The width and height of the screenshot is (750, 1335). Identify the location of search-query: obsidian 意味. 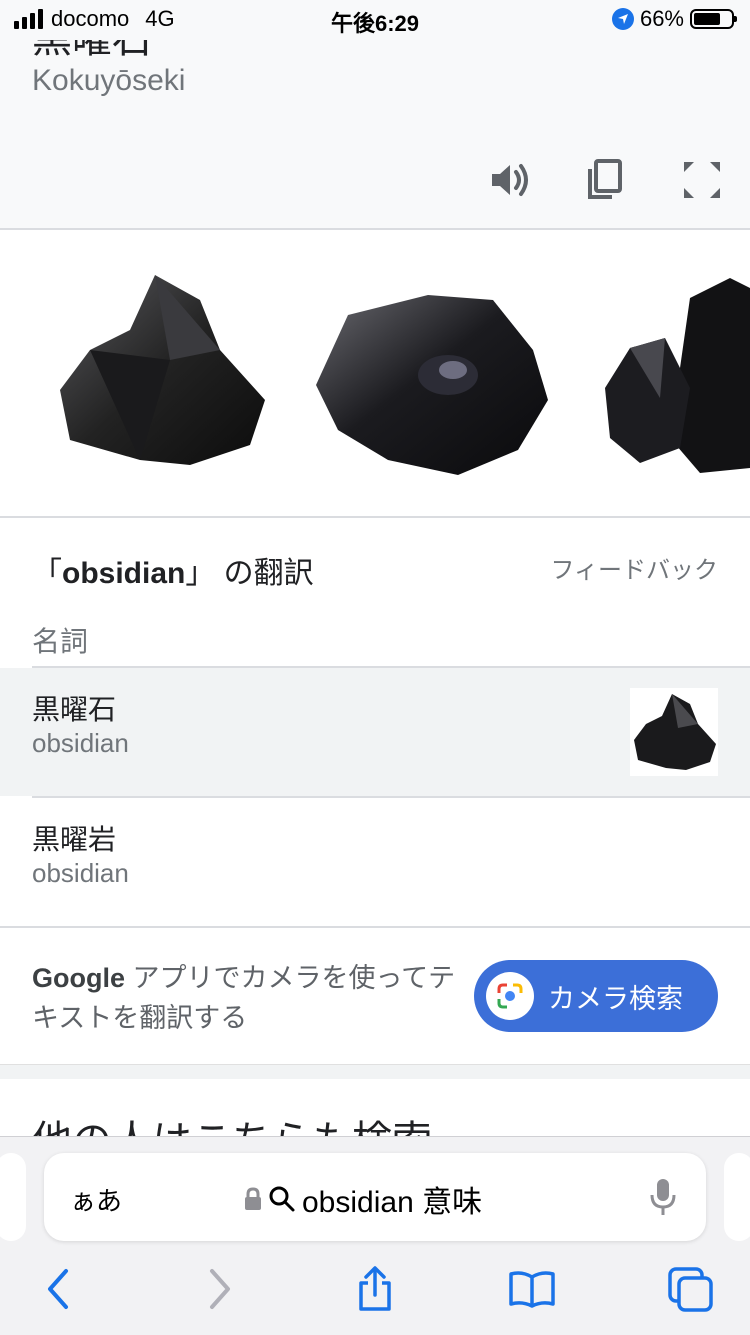
(392, 1202).